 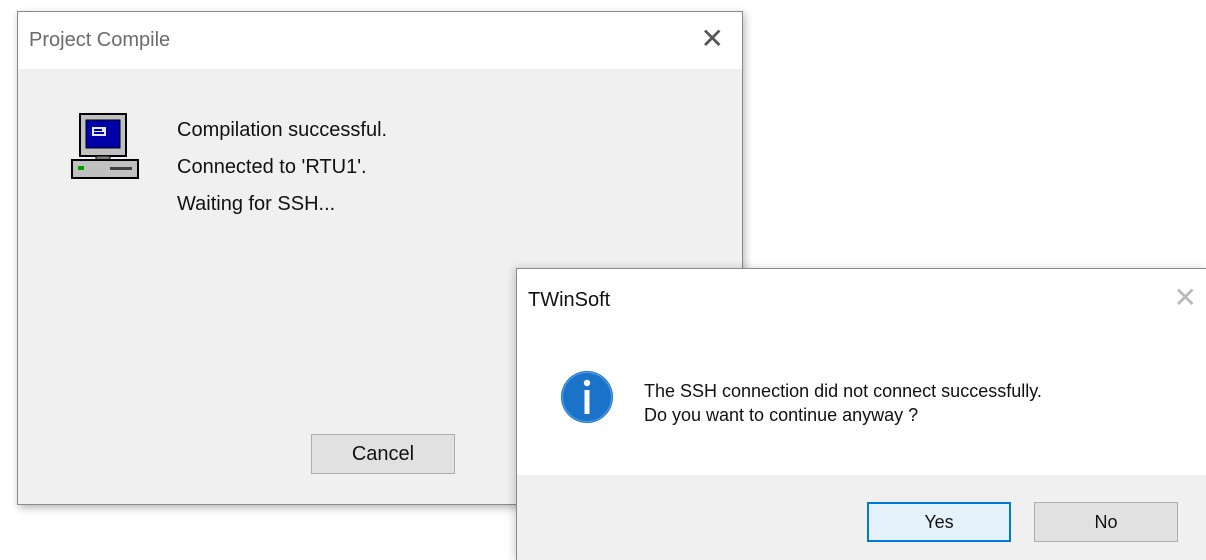 I want to click on status-line: Connected to 'RTU1'., so click(x=272, y=167).